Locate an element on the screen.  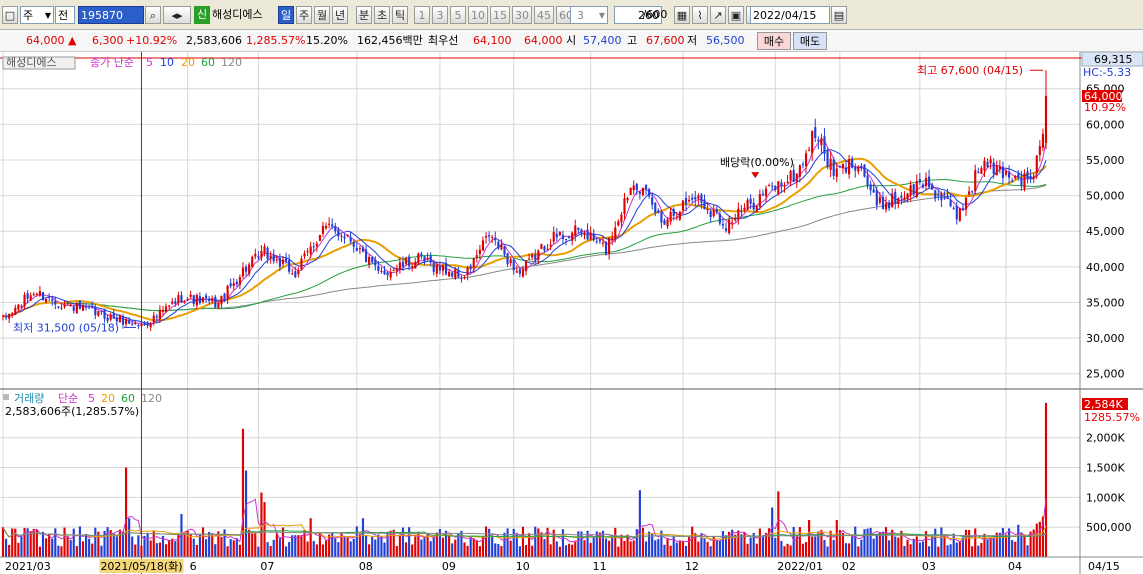
price-tick-label: 55,000 is located at coordinates (1105, 160).